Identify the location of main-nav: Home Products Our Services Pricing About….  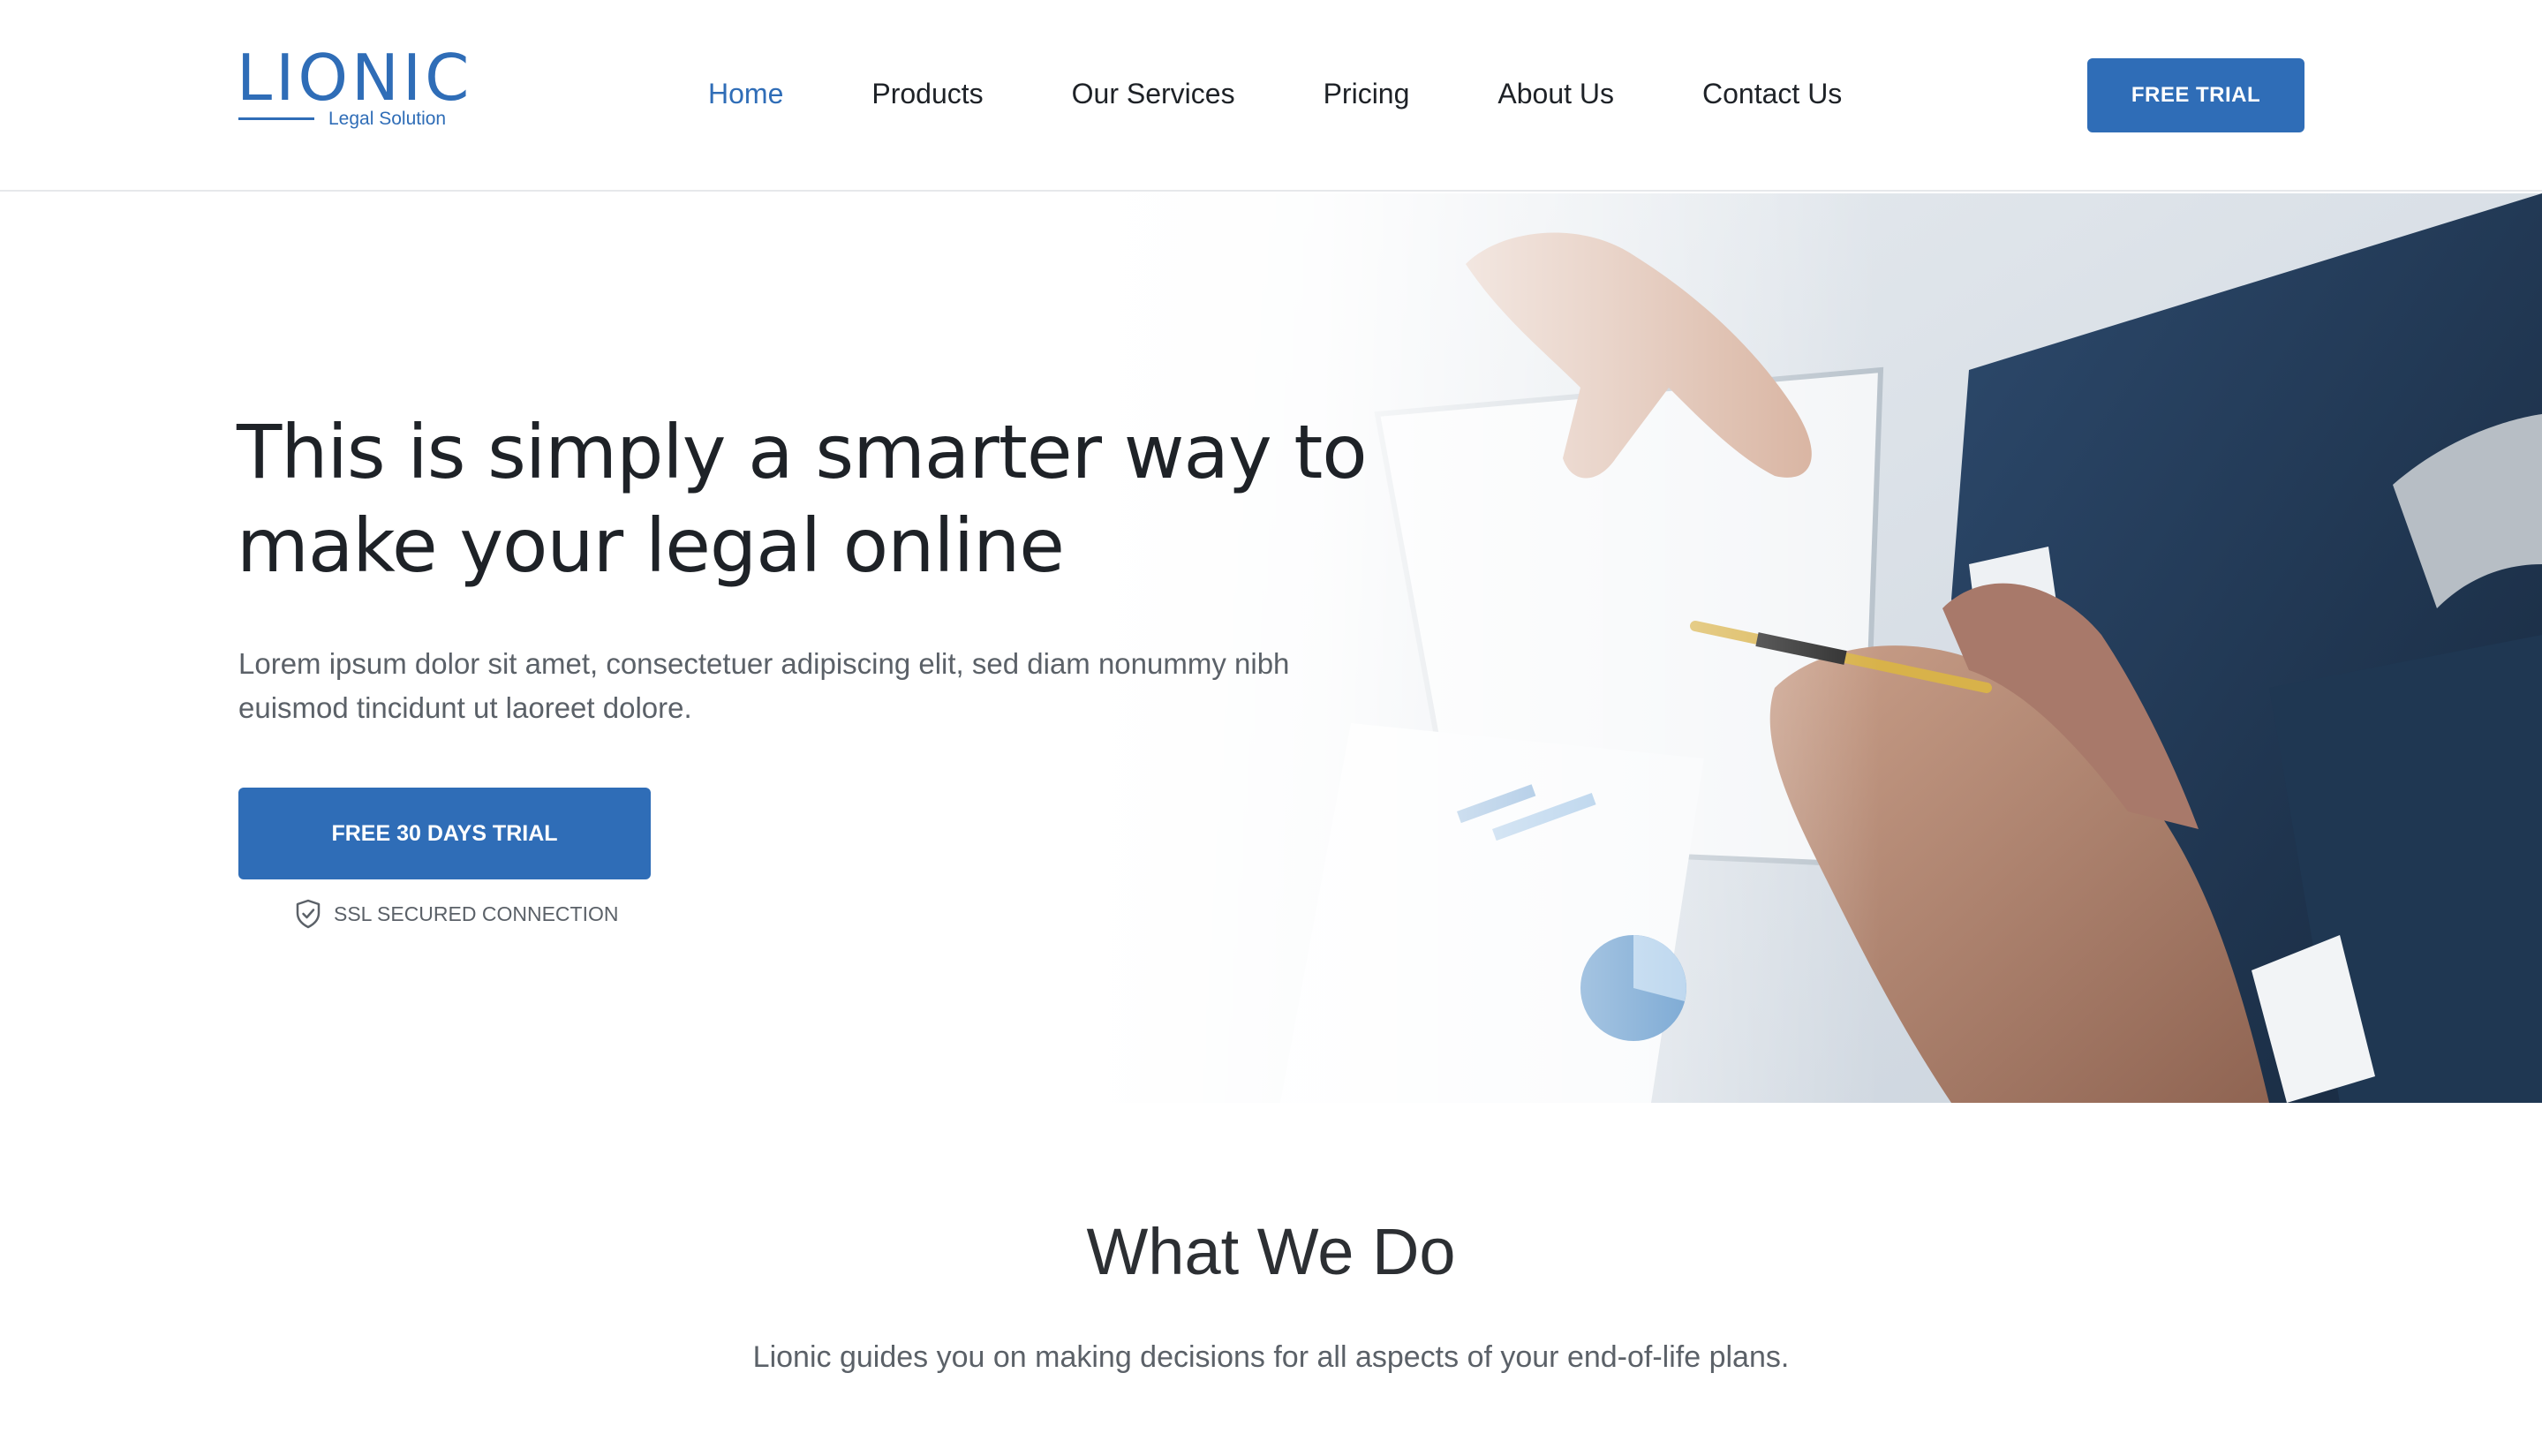
(1319, 93).